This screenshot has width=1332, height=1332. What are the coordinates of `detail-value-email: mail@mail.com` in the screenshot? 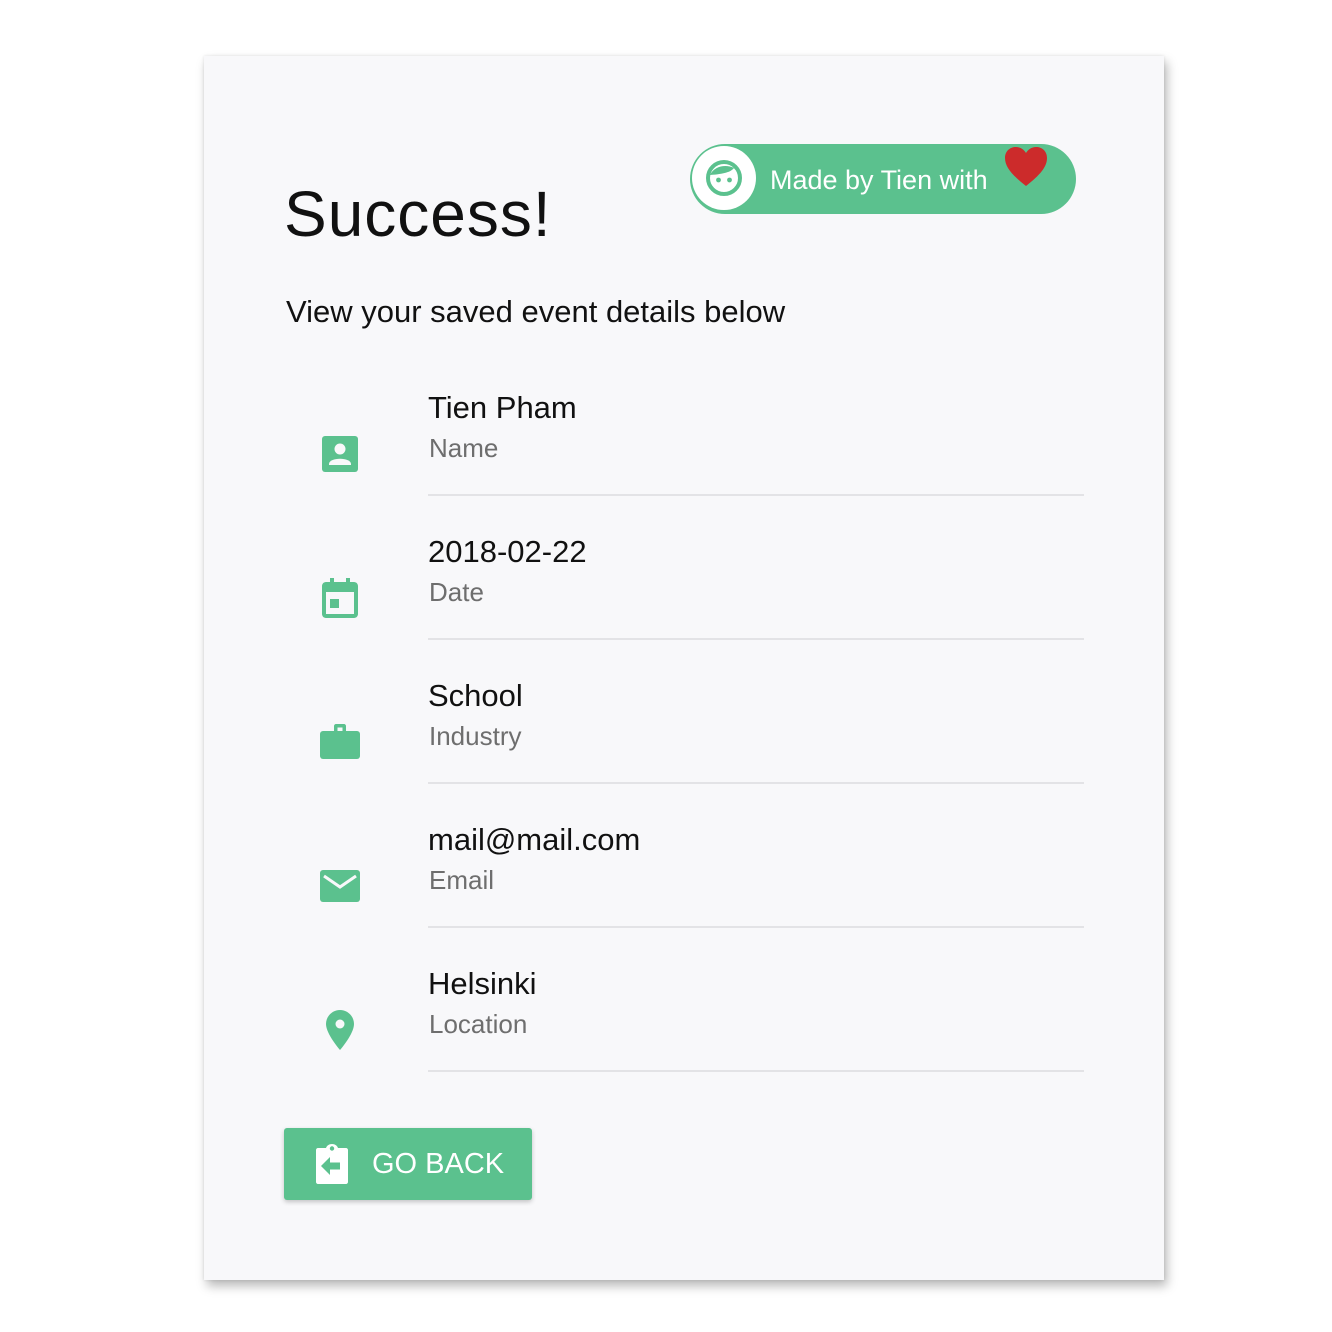 It's located at (534, 839).